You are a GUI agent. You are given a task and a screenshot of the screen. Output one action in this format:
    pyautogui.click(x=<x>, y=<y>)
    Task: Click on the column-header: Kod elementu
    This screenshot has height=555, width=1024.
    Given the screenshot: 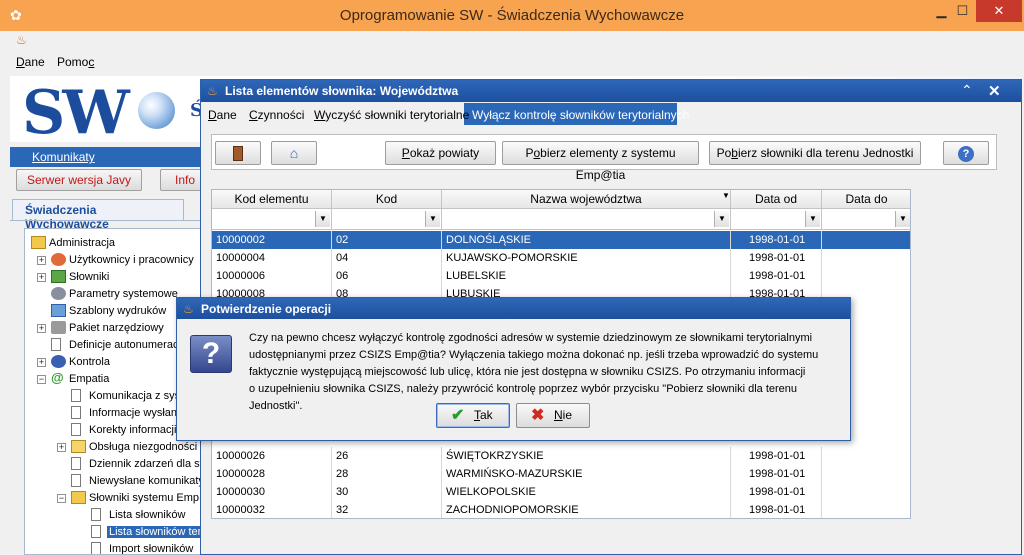 What is the action you would take?
    pyautogui.click(x=272, y=199)
    